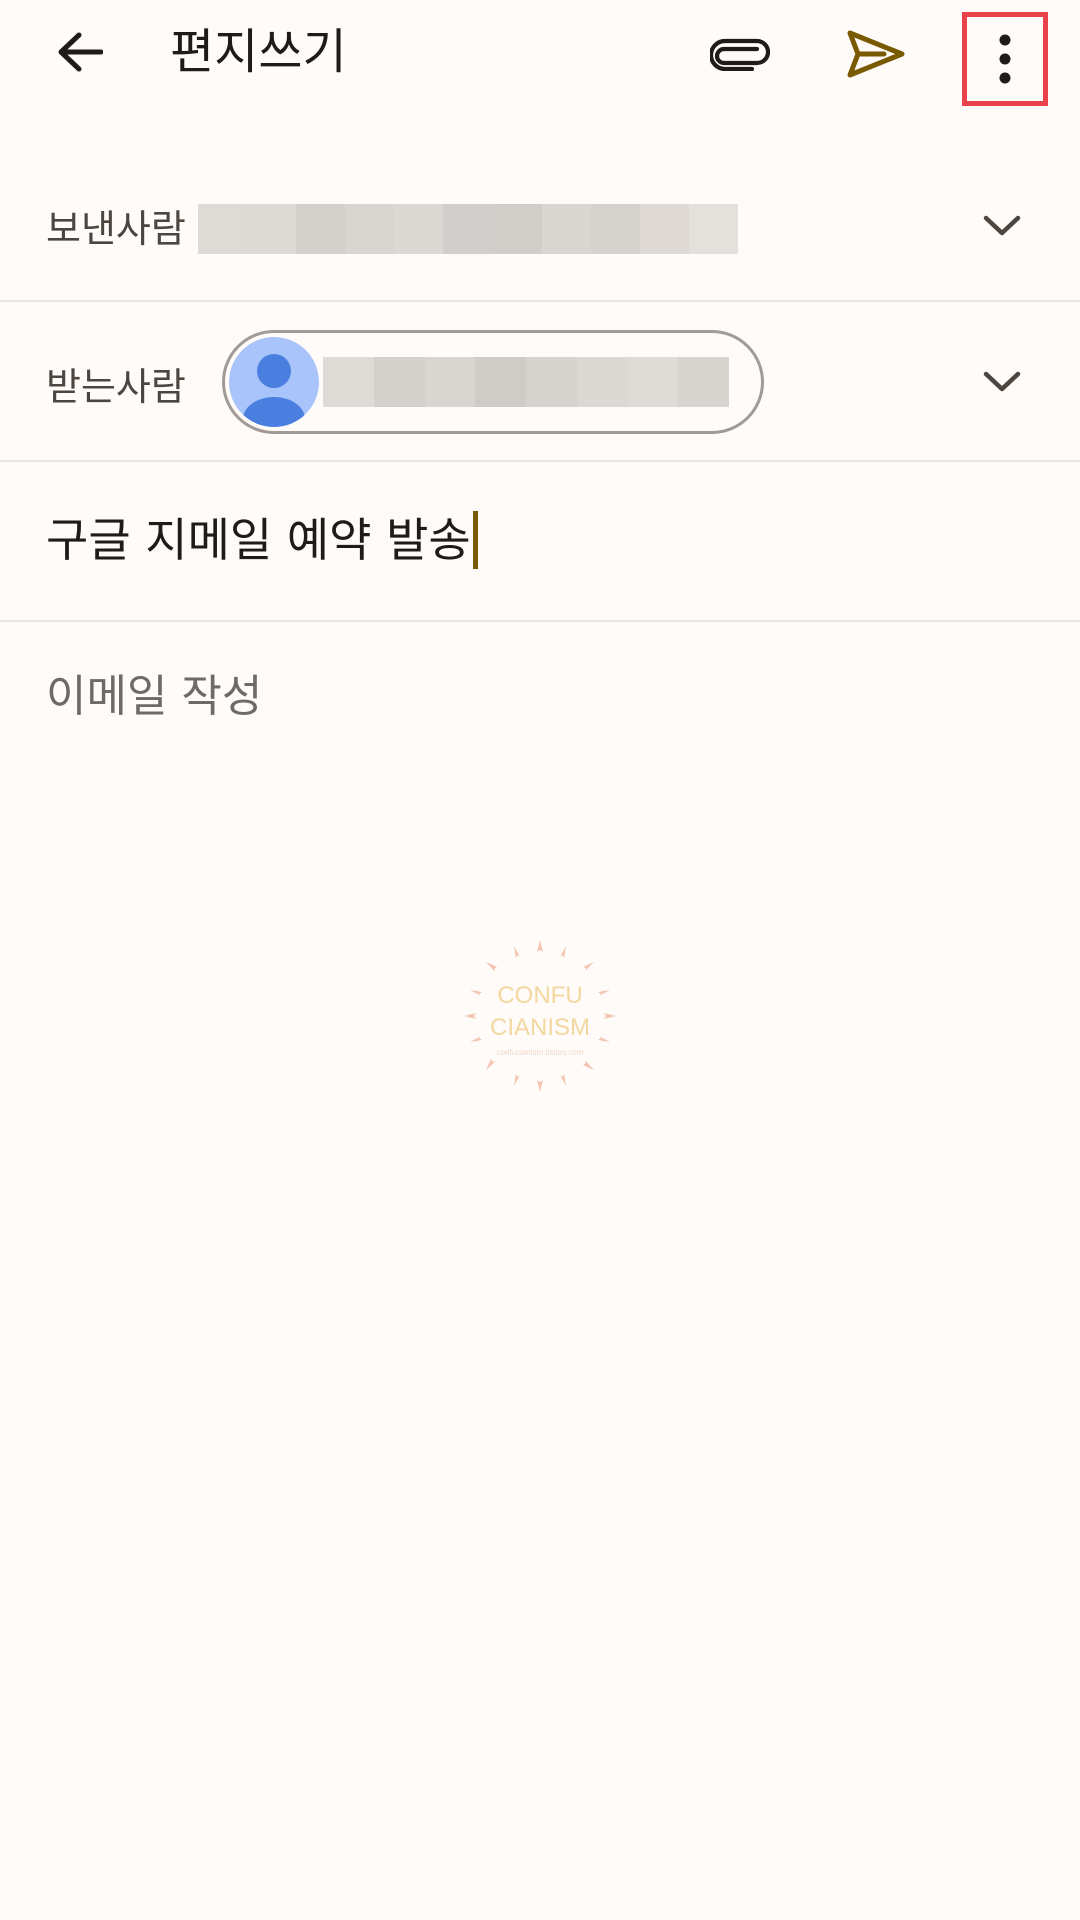 This screenshot has height=1920, width=1080. I want to click on subject-text: 구글 지메일 예약 발송, so click(258, 540).